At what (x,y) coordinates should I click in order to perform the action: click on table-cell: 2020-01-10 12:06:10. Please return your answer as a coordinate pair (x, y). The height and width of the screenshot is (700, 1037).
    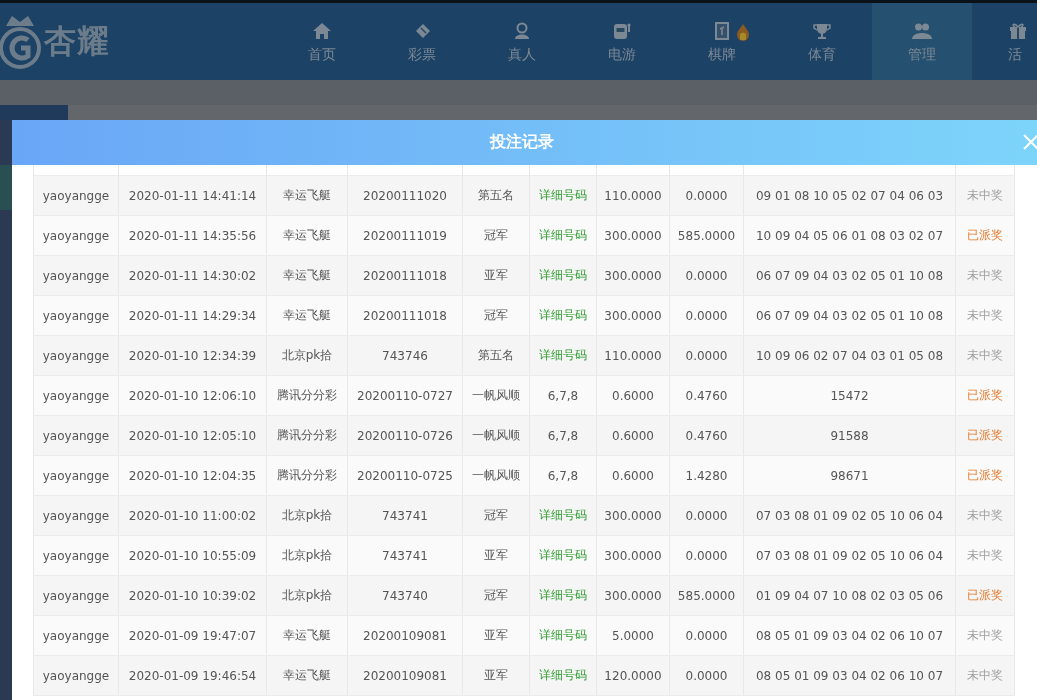
    Looking at the image, I should click on (192, 395).